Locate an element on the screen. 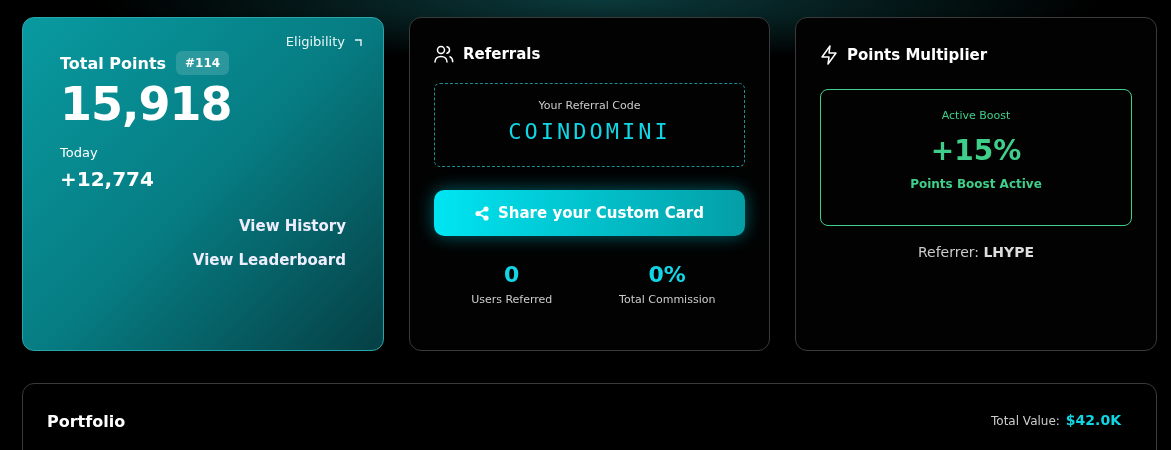 This screenshot has height=450, width=1171. boost-status: Points Boost Active is located at coordinates (976, 184).